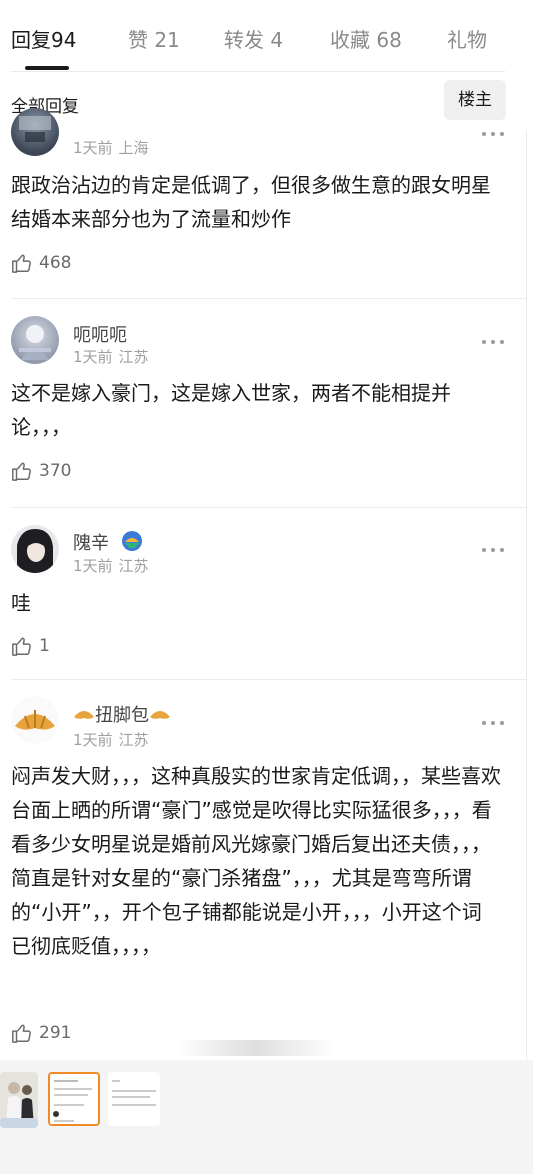 The height and width of the screenshot is (1174, 533). Describe the element at coordinates (122, 714) in the screenshot. I see `username: 扭脚包` at that location.